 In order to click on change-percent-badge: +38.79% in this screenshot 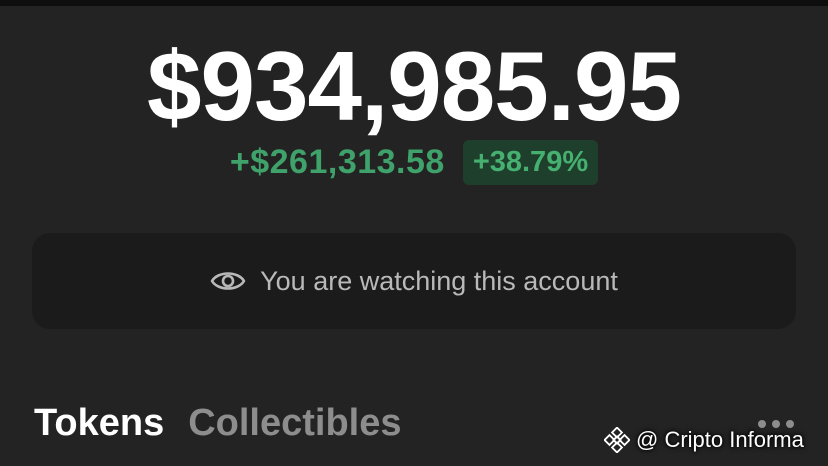, I will do `click(530, 162)`.